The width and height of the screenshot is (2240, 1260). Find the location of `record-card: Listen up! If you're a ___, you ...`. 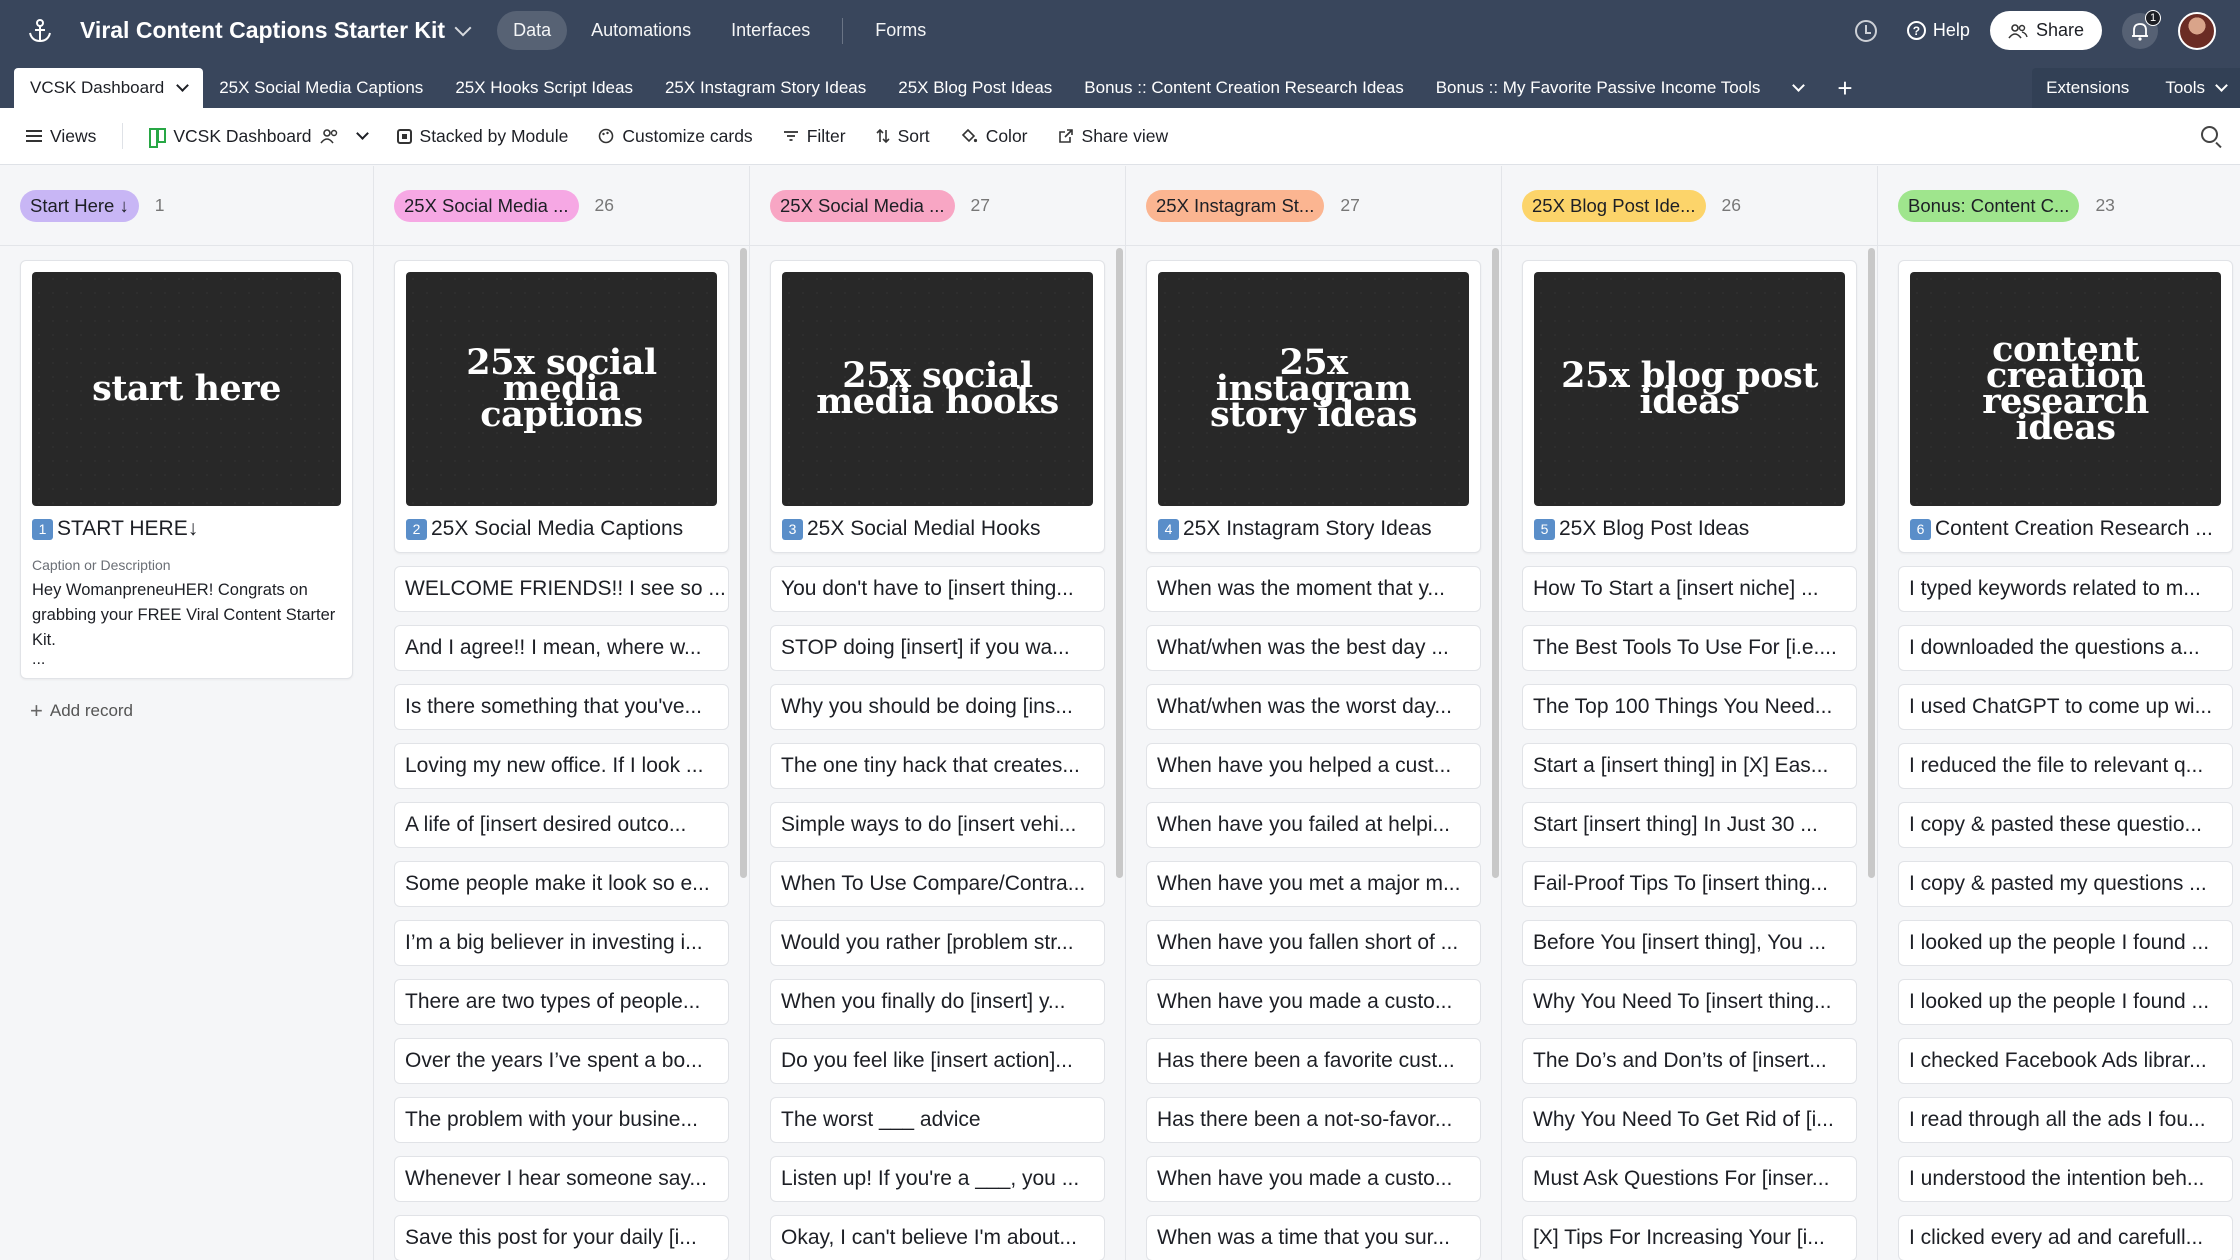

record-card: Listen up! If you're a ___, you ... is located at coordinates (937, 1179).